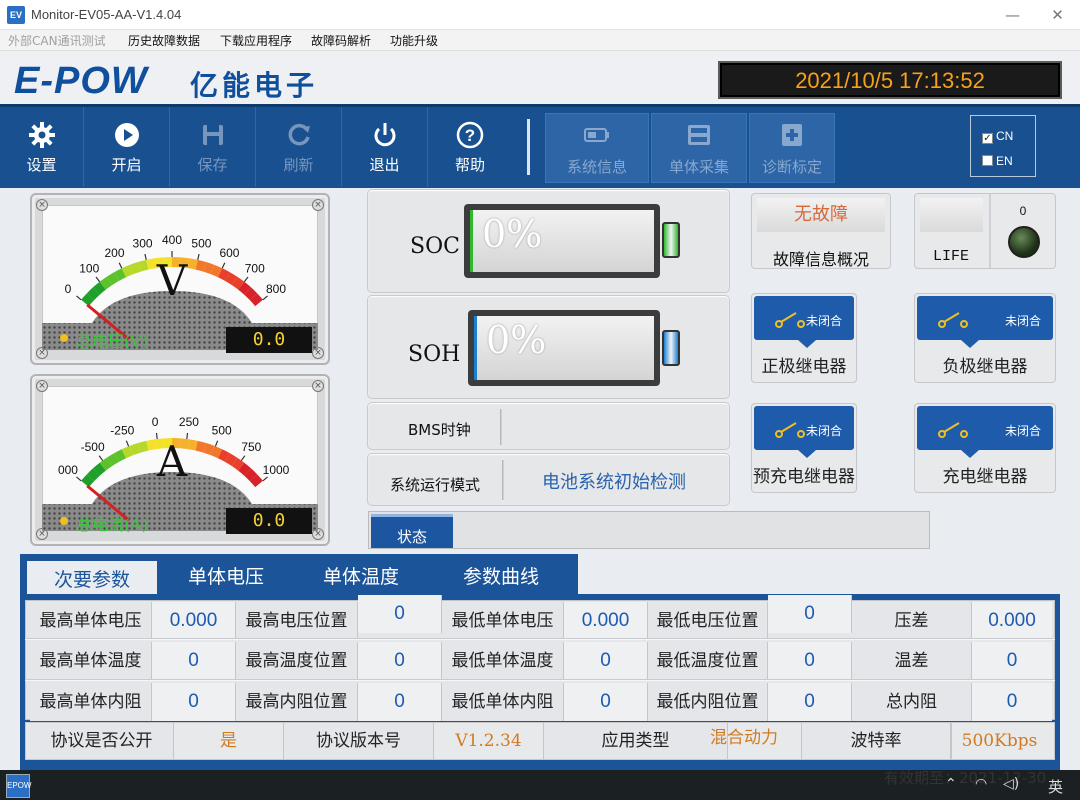 Image resolution: width=1080 pixels, height=800 pixels. What do you see at coordinates (297, 702) in the screenshot?
I see `param-label: 最高内阻位置` at bounding box center [297, 702].